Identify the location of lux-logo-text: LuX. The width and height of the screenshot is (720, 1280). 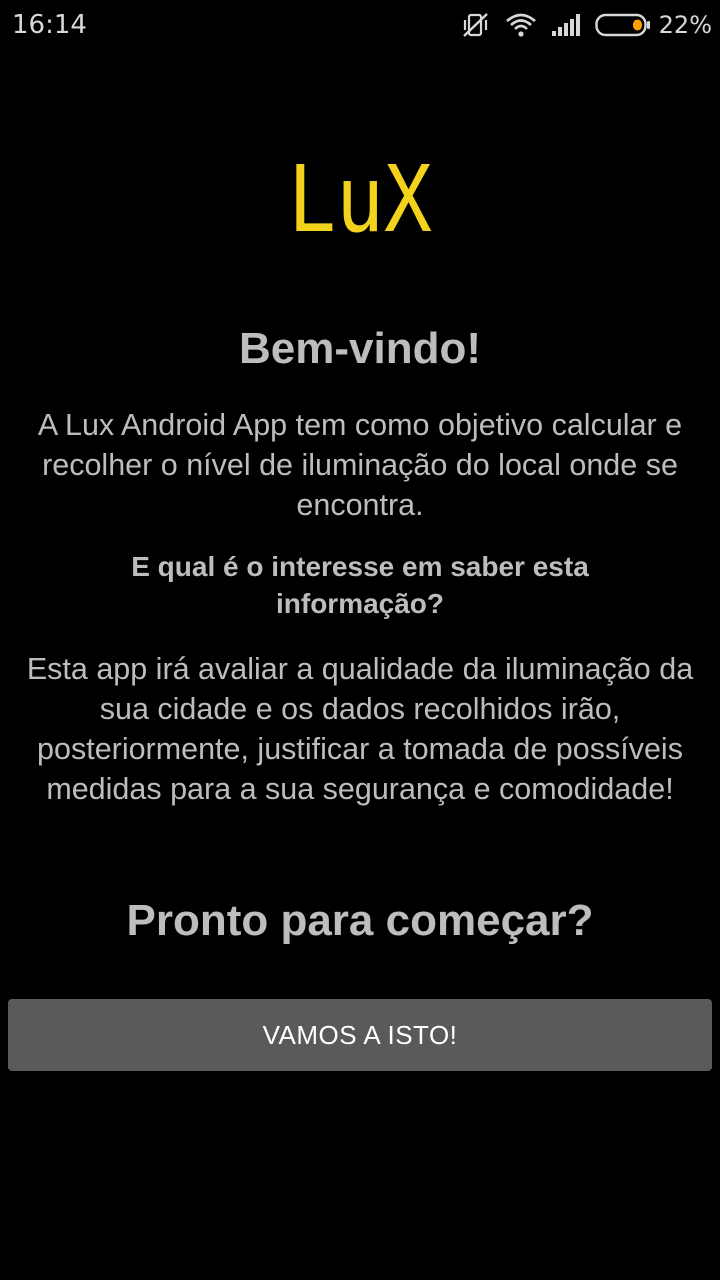
(360, 193).